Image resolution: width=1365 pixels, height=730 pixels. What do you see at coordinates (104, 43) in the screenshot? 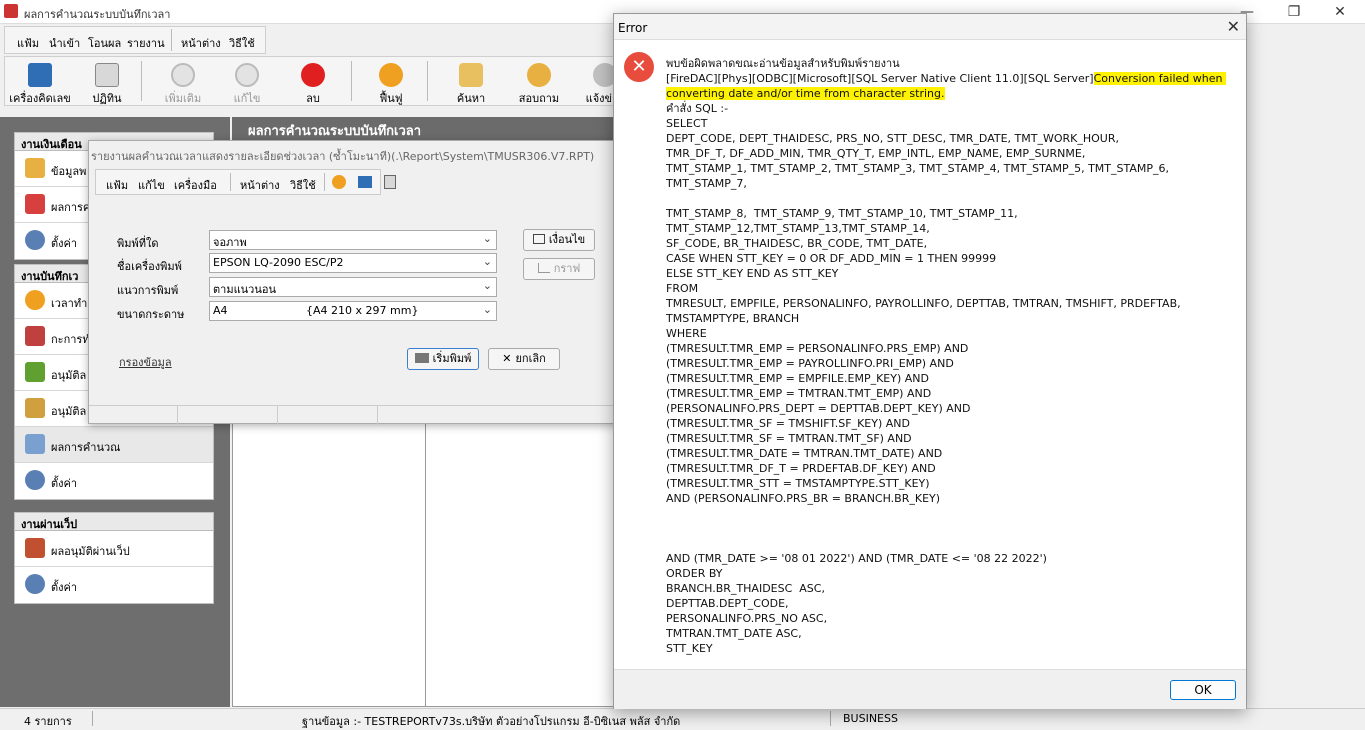
I see `menu-transfer: โอนผล` at bounding box center [104, 43].